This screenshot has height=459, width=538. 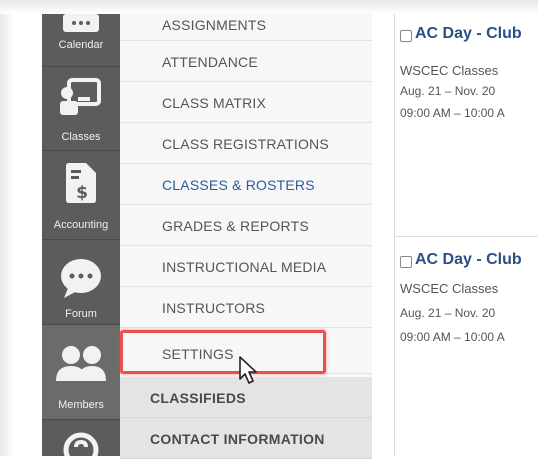 What do you see at coordinates (81, 225) in the screenshot?
I see `sidebar-item-label: Accounting` at bounding box center [81, 225].